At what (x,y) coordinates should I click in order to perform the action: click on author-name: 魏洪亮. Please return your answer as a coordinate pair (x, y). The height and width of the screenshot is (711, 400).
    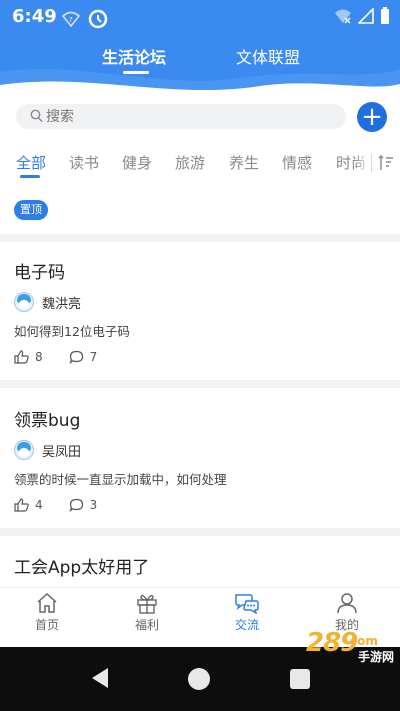
    Looking at the image, I should click on (62, 304).